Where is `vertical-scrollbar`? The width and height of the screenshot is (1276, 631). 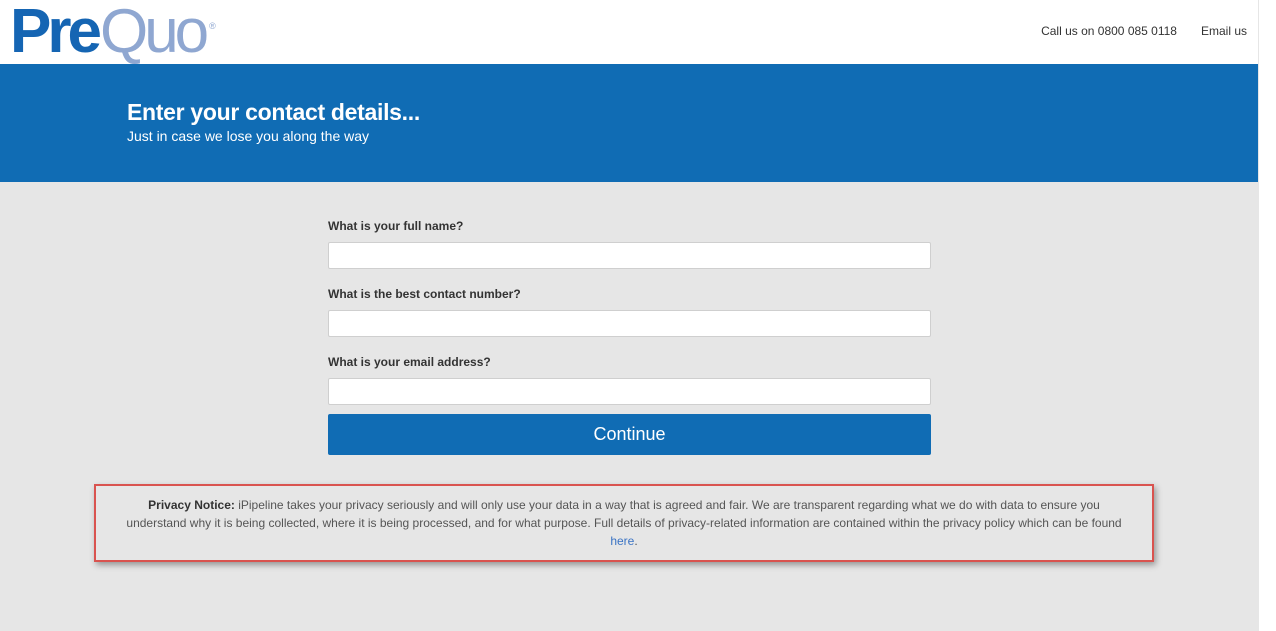 vertical-scrollbar is located at coordinates (1267, 315).